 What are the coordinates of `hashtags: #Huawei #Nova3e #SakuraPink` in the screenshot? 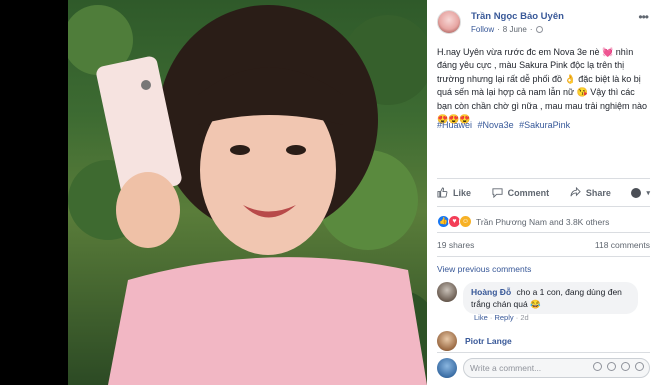 It's located at (544, 125).